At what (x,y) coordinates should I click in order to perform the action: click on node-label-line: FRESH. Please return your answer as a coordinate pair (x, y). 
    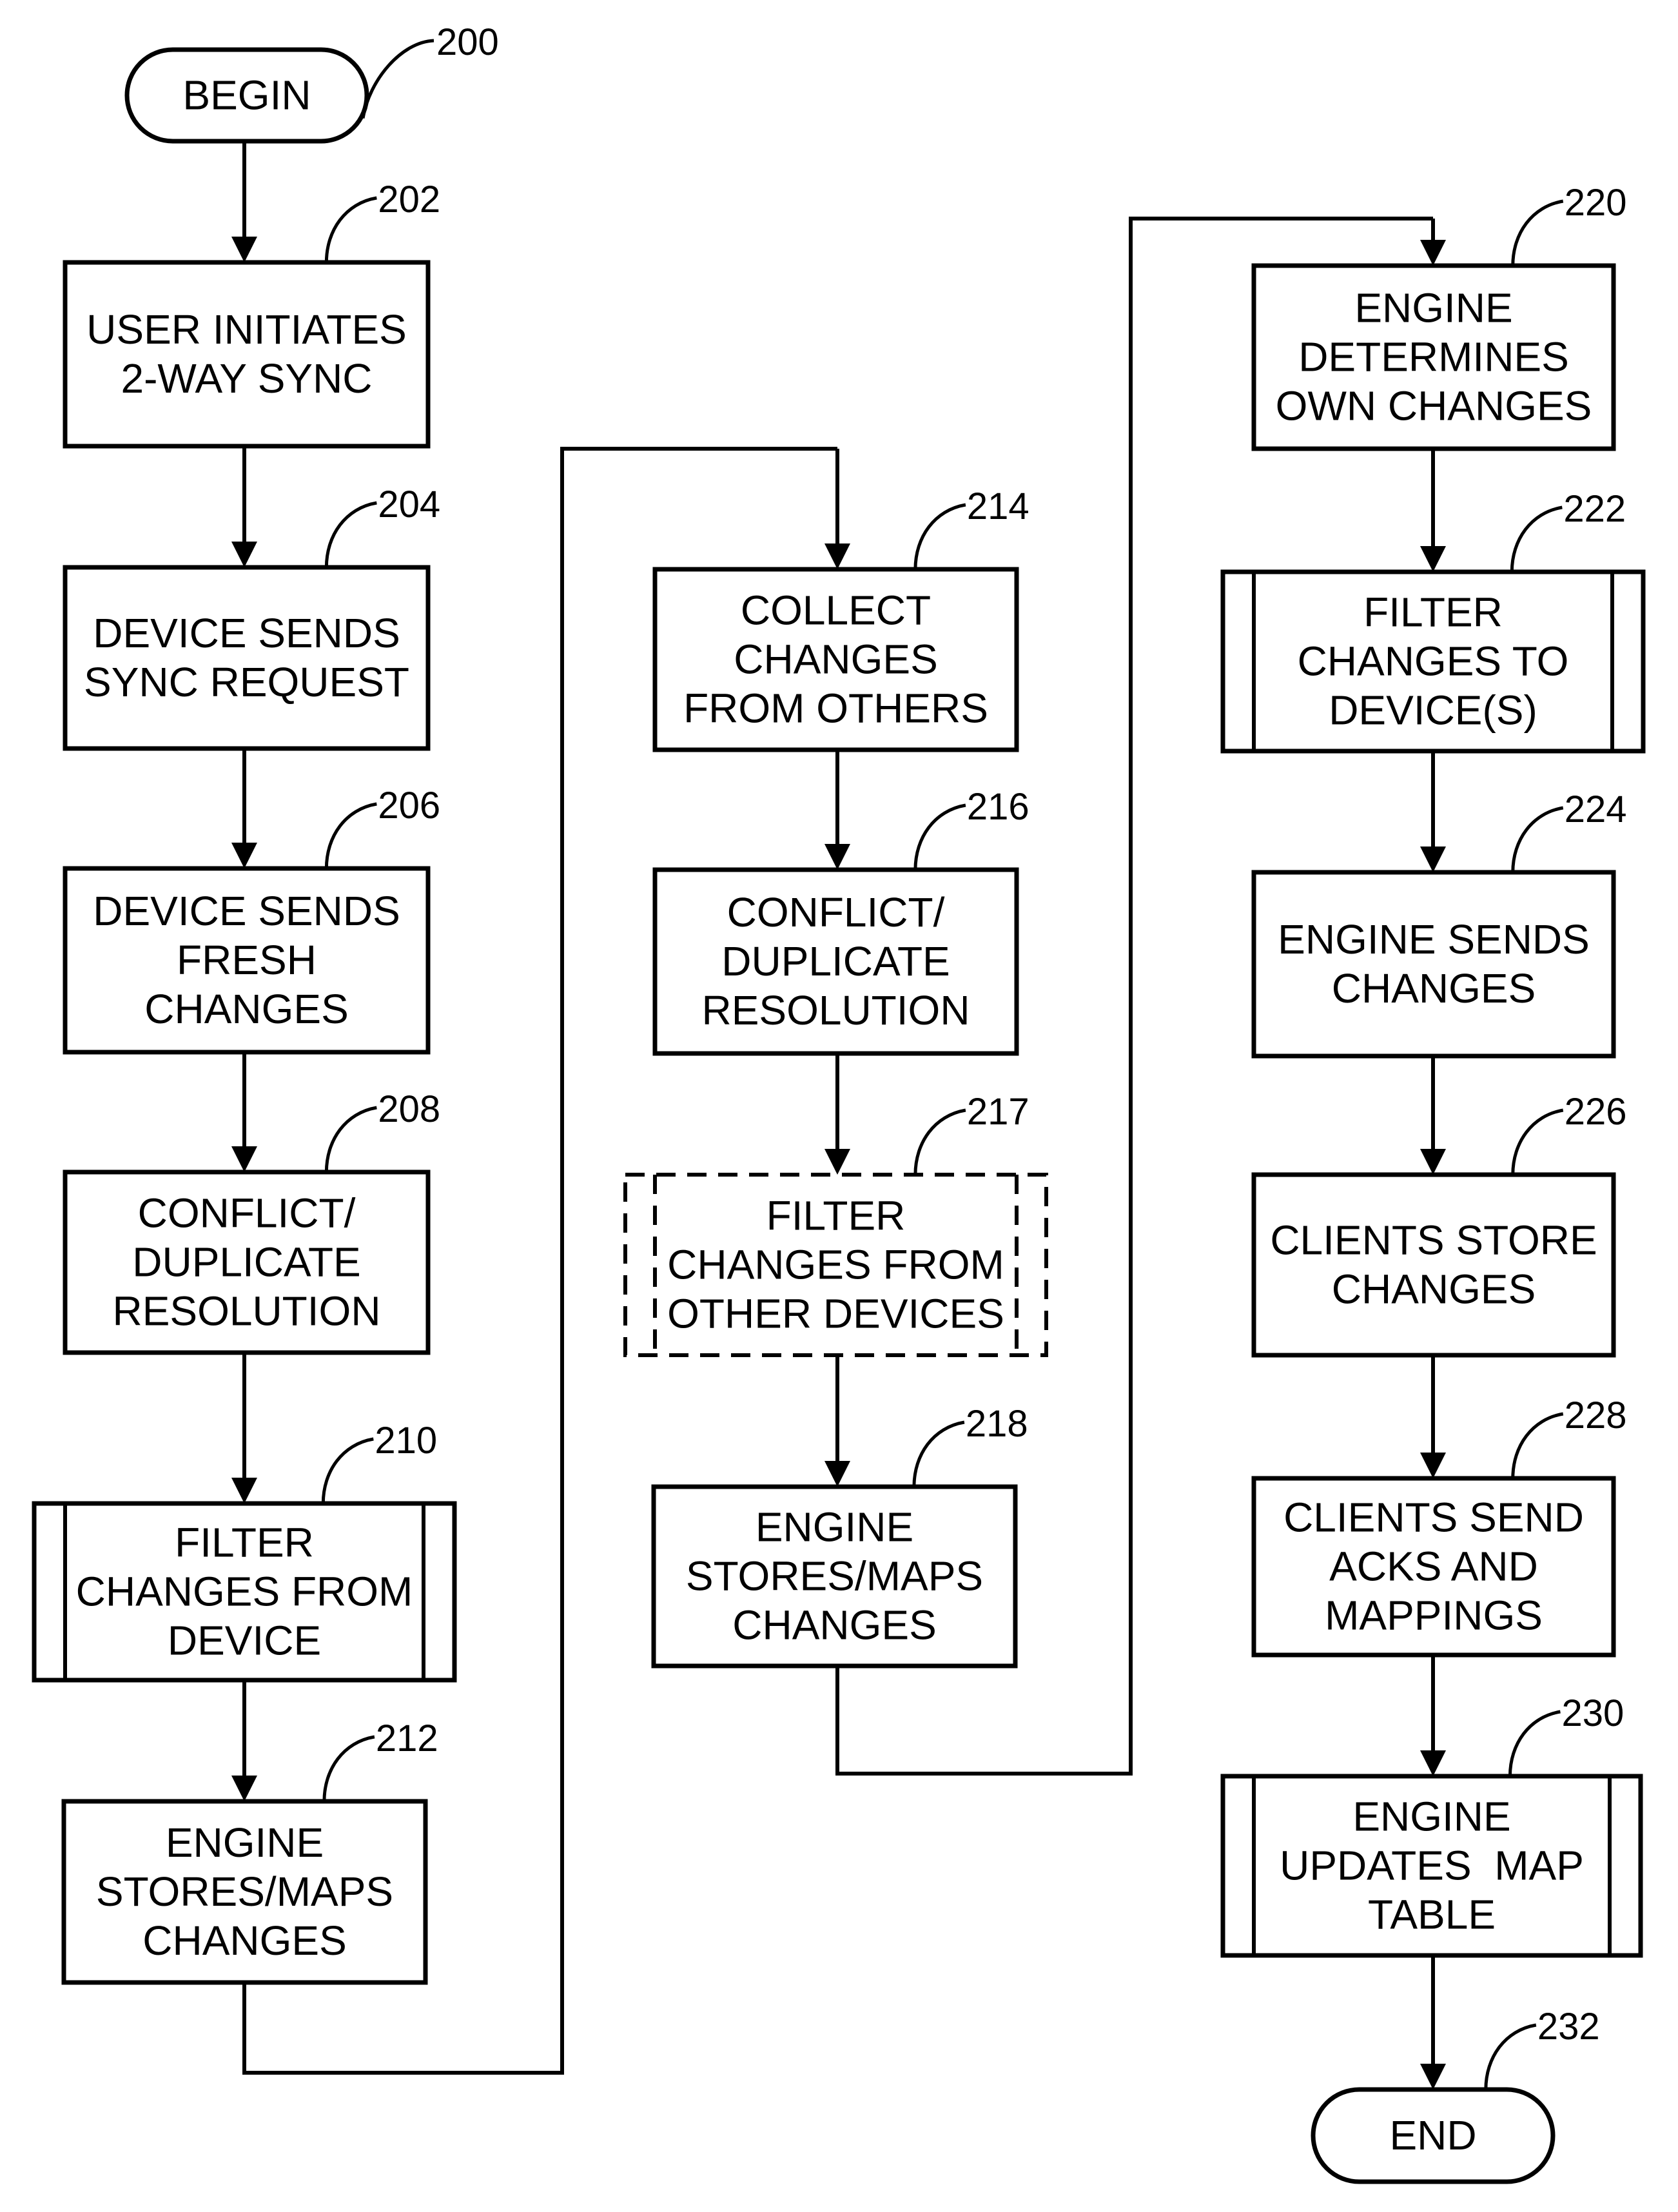
    Looking at the image, I should click on (247, 960).